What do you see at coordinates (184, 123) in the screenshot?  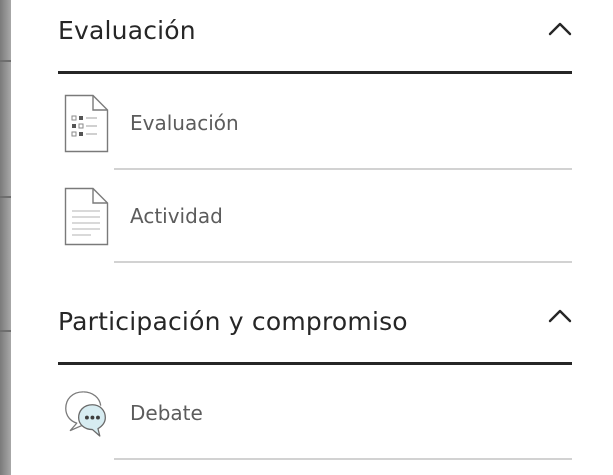 I see `list-item-label: Evaluación` at bounding box center [184, 123].